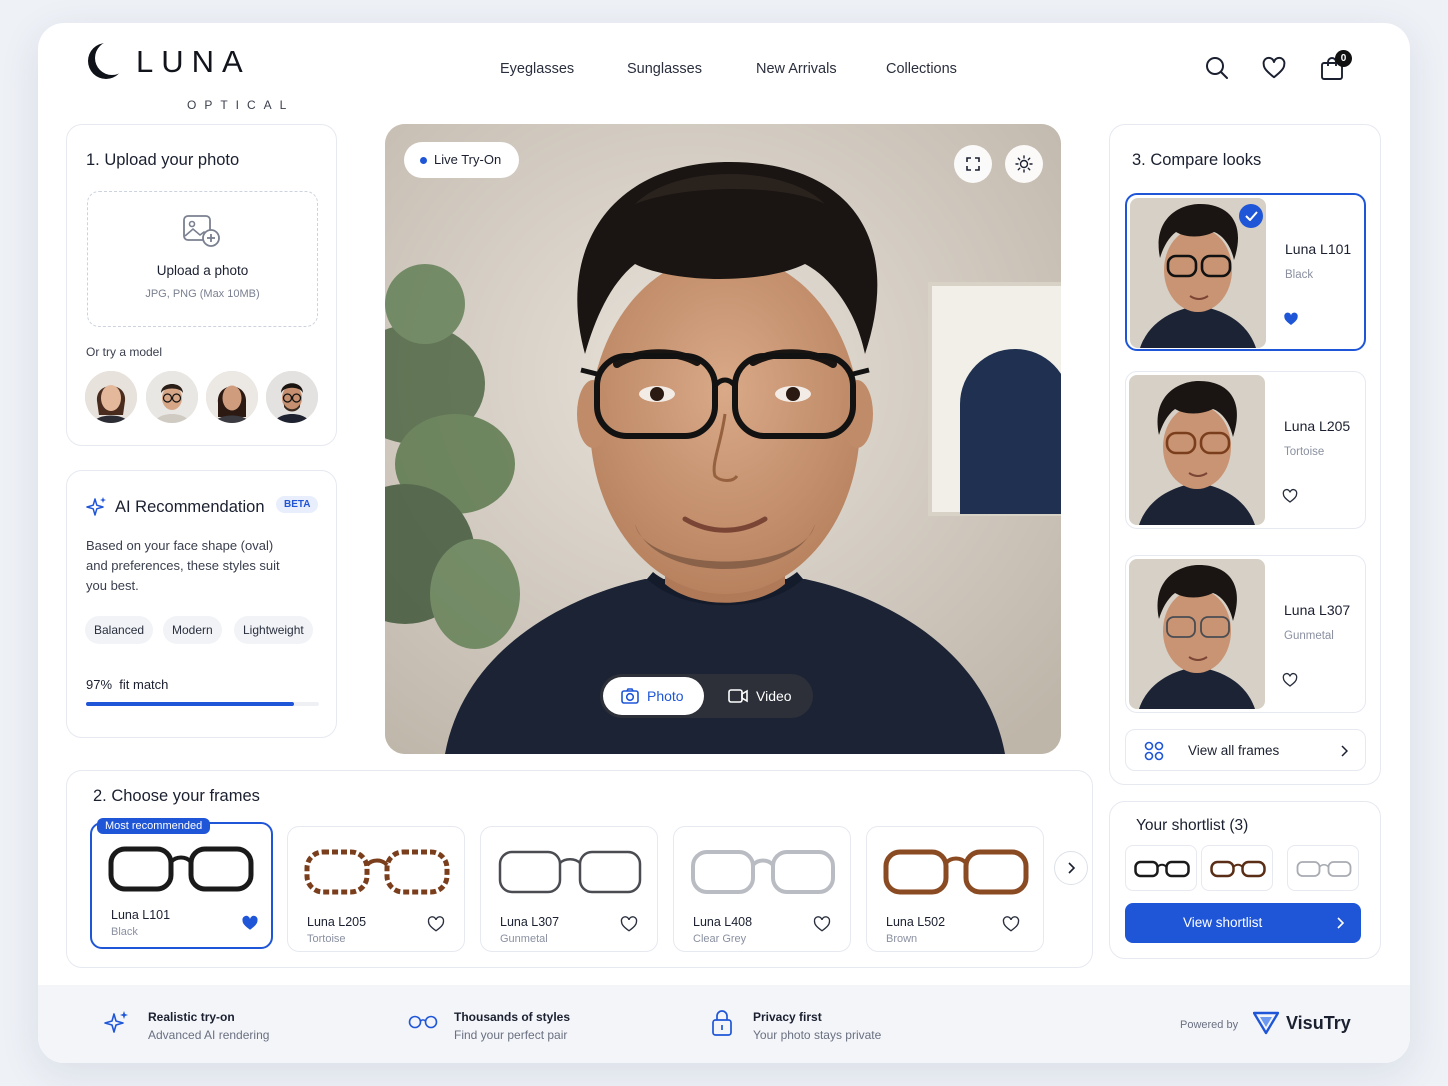 This screenshot has width=1448, height=1086. Describe the element at coordinates (241, 105) in the screenshot. I see `brand-subtitle: OPTICAL` at that location.